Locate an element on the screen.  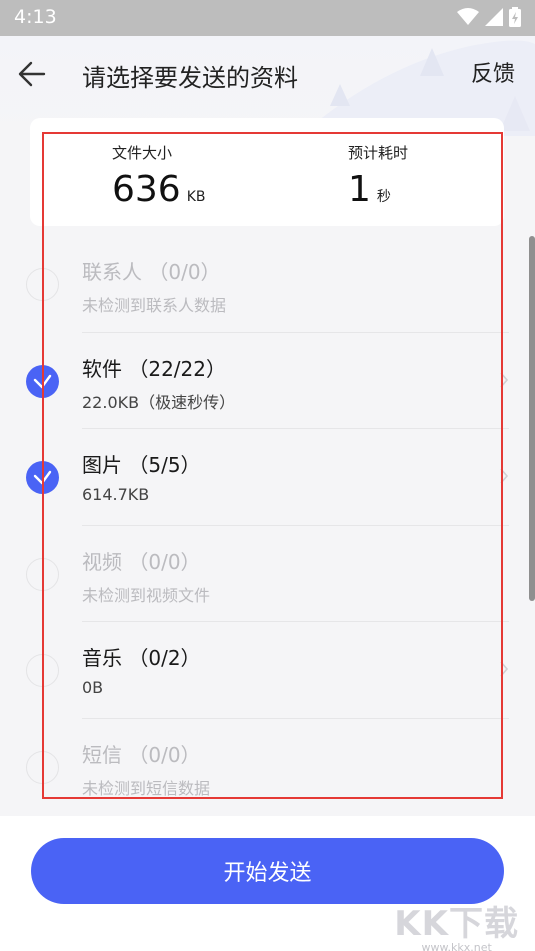
list-item-apps: 软件 （22/22） 22.0KB（极速秒传） is located at coordinates (267, 381).